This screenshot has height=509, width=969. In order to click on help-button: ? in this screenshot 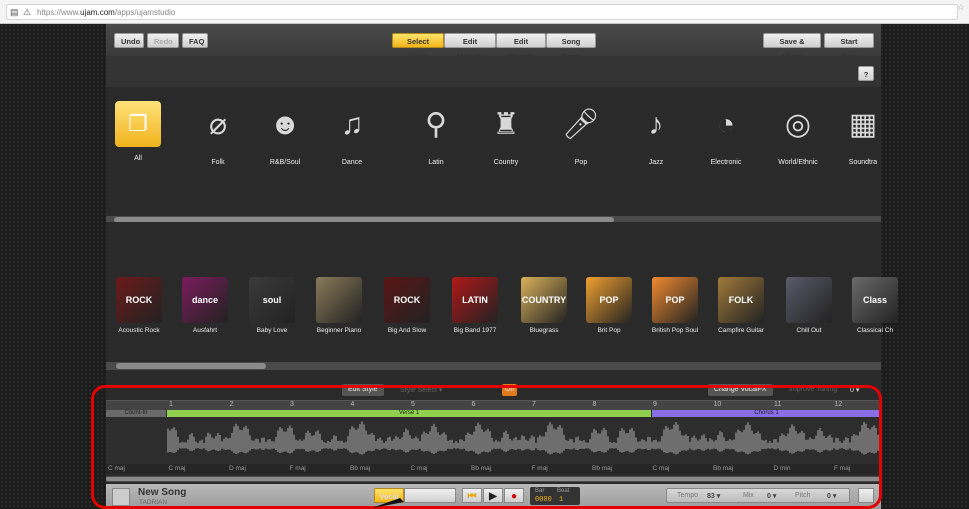, I will do `click(866, 73)`.